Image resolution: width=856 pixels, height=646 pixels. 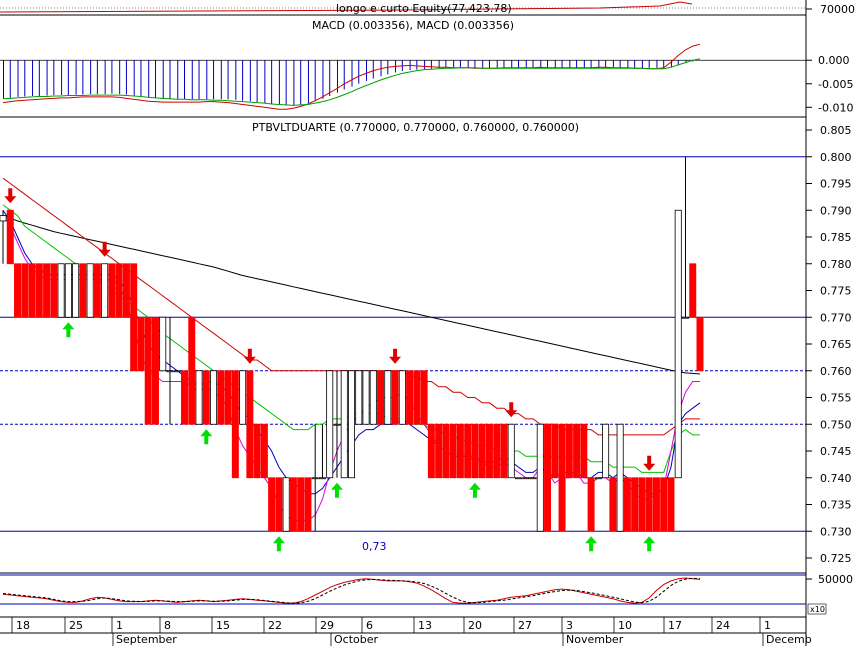 What do you see at coordinates (413, 25) in the screenshot?
I see `macd-title: MACD (0.003356), MACD (0.003356)` at bounding box center [413, 25].